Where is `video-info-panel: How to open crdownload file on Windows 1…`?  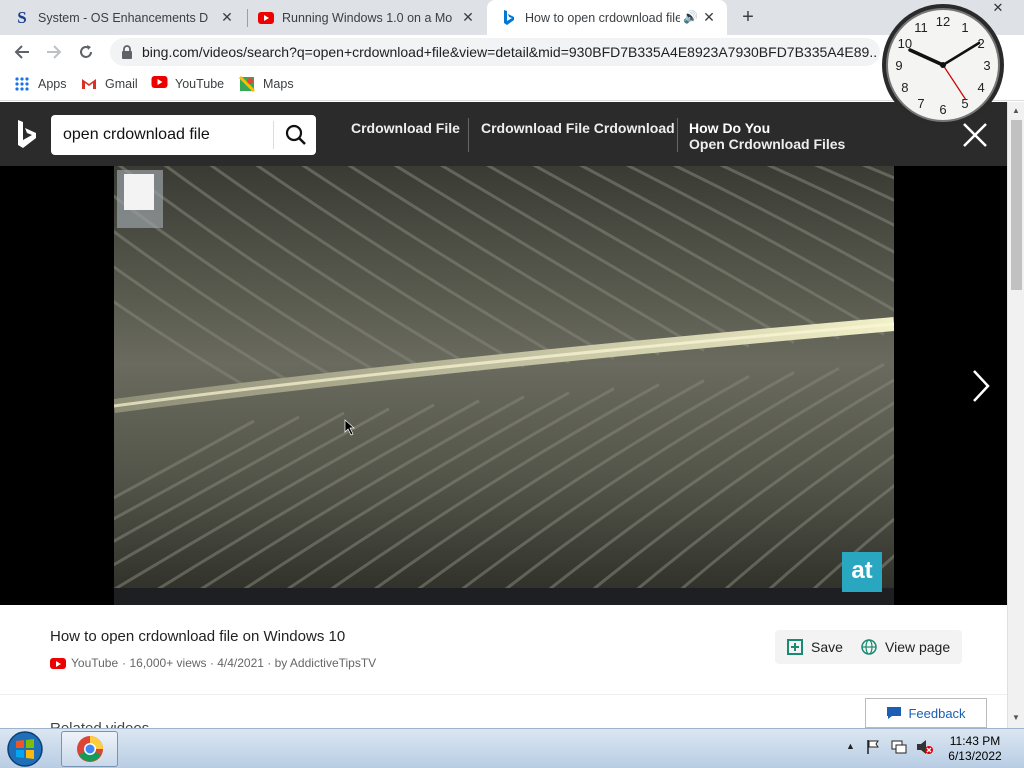 video-info-panel: How to open crdownload file on Windows 1… is located at coordinates (503, 650).